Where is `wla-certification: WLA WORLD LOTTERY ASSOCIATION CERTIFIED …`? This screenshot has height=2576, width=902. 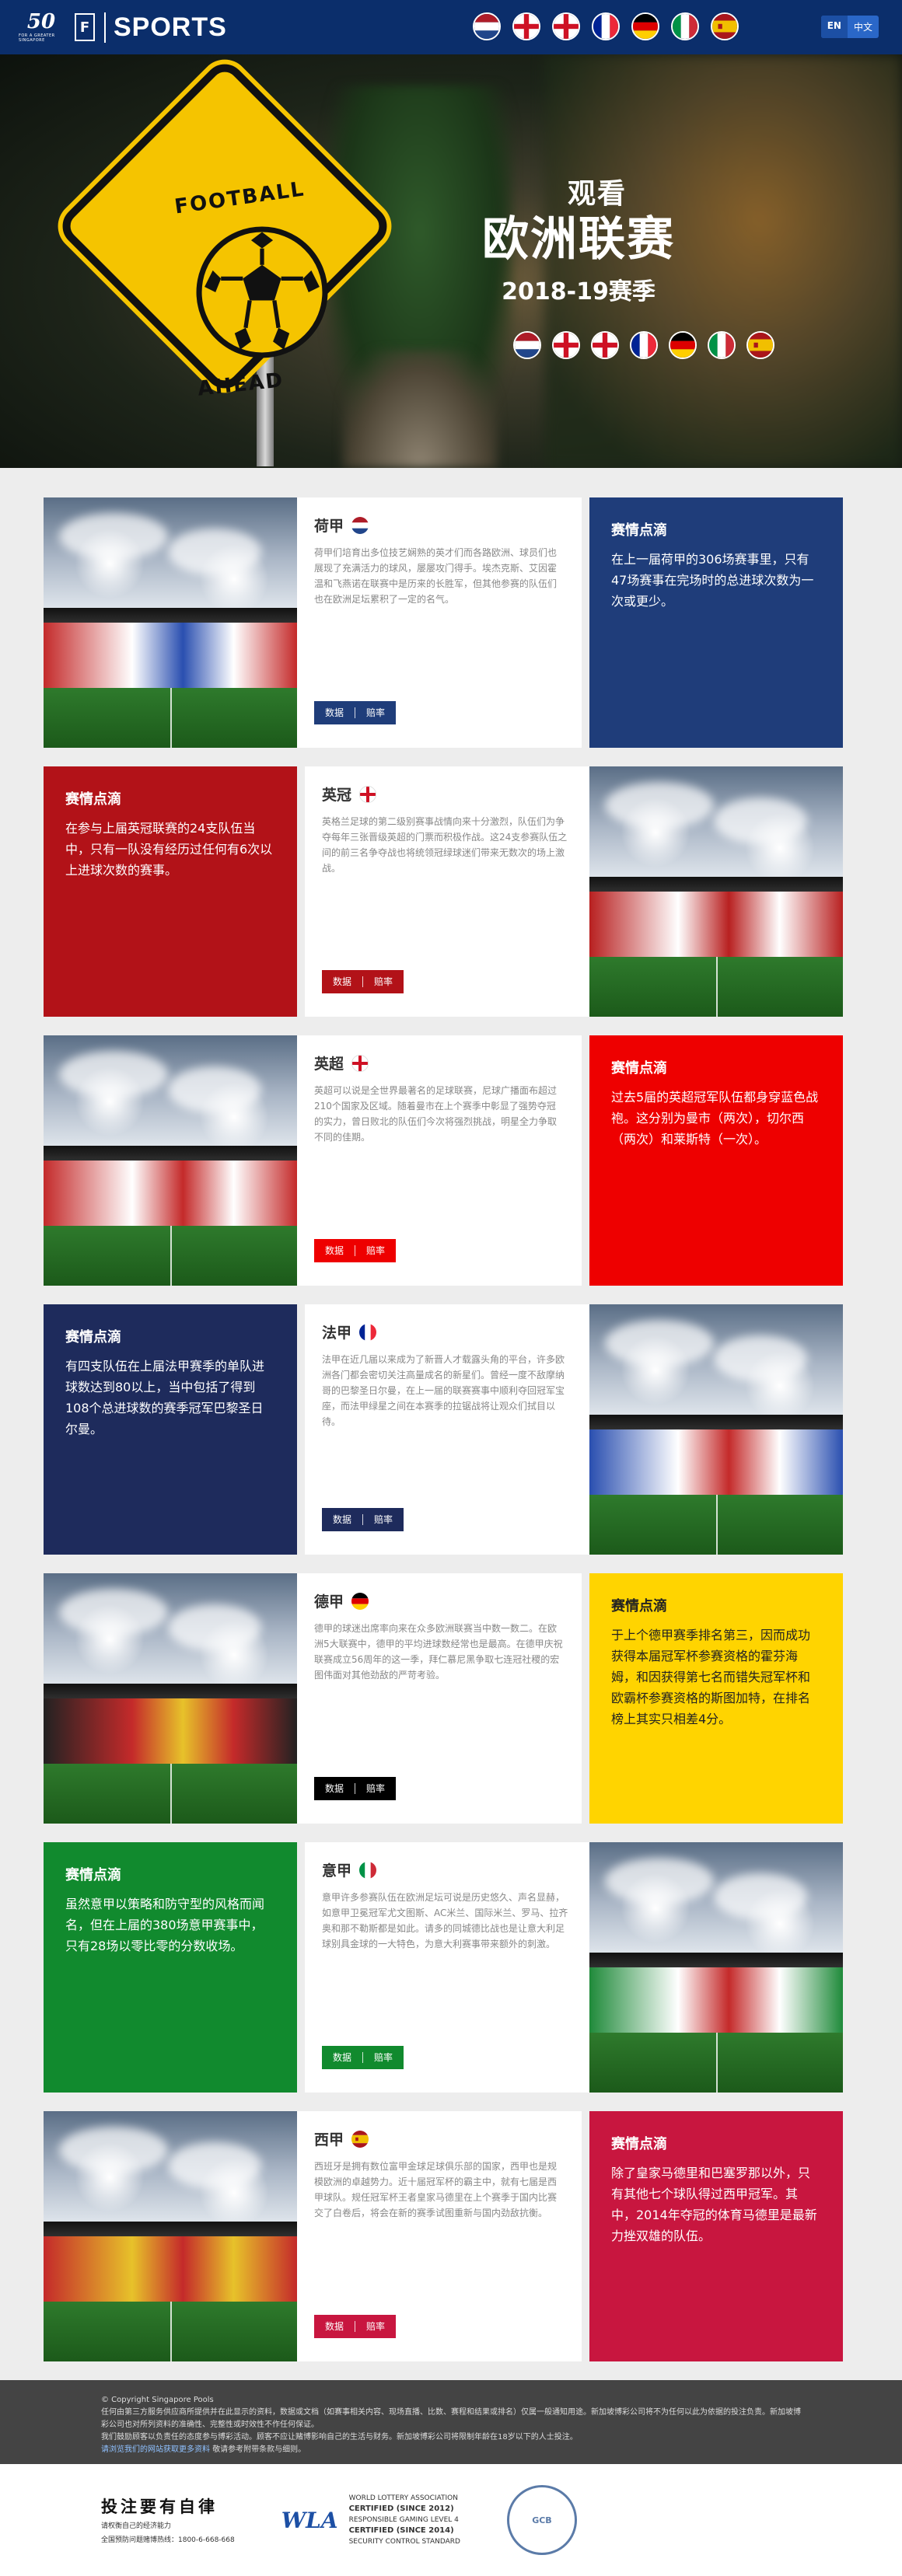
wla-certification: WLA WORLD LOTTERY ASSOCIATION CERTIFIED … is located at coordinates (371, 2520).